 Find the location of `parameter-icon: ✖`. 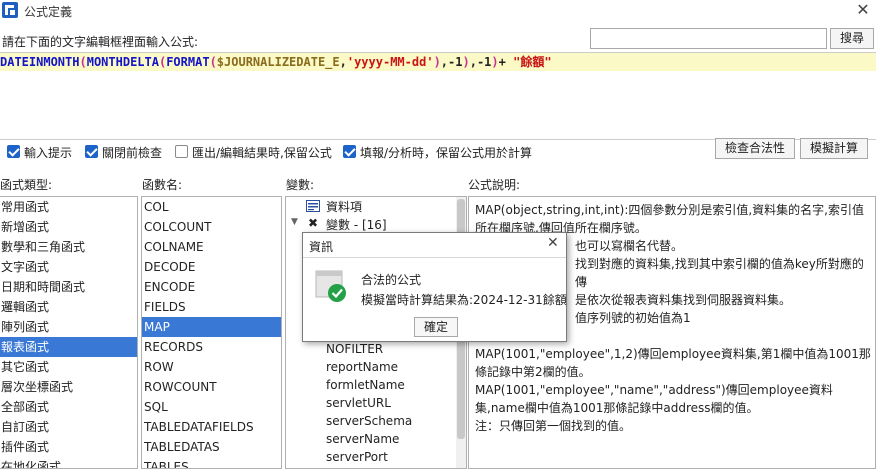

parameter-icon: ✖ is located at coordinates (313, 223).